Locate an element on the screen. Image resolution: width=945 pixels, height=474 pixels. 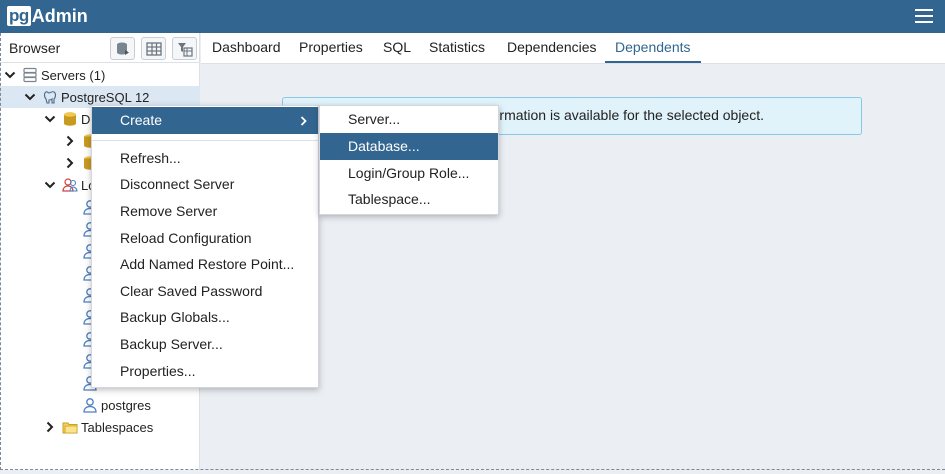
tab-properties: Properties is located at coordinates (331, 48).